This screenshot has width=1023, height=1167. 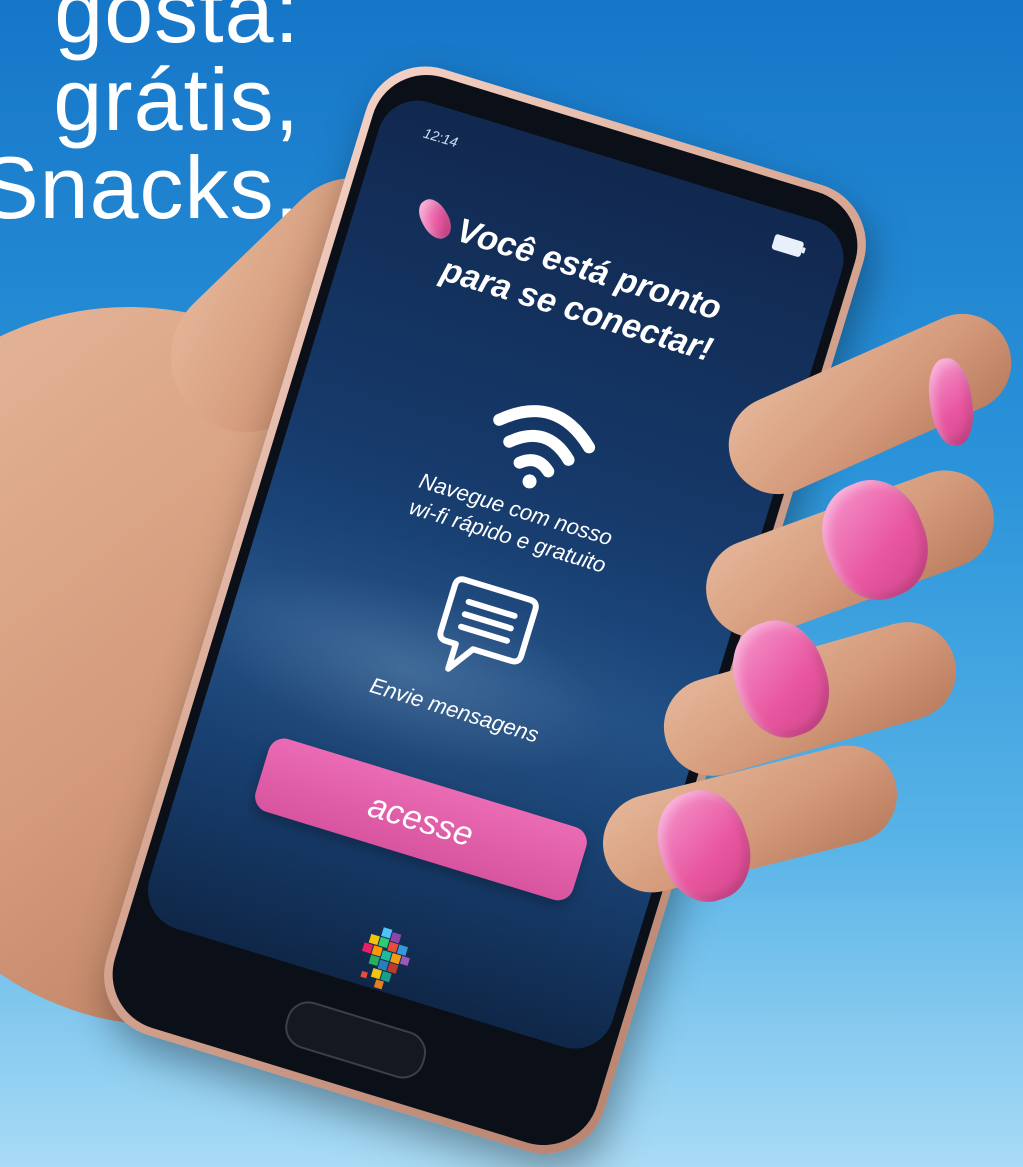 What do you see at coordinates (150, 187) in the screenshot?
I see `headline-line-3: Snacks.` at bounding box center [150, 187].